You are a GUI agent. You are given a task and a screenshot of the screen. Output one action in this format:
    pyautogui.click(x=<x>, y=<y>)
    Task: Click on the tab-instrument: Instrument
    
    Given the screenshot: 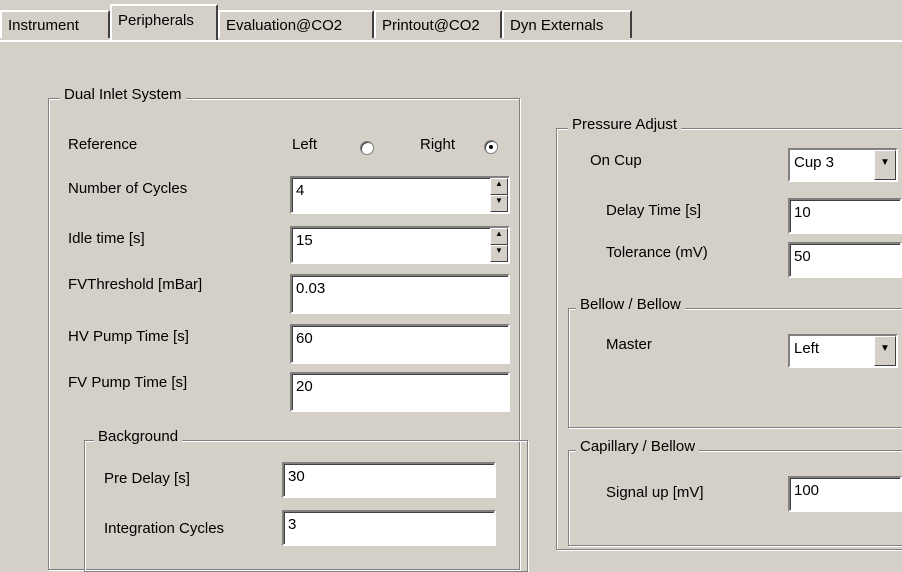 What is the action you would take?
    pyautogui.click(x=55, y=24)
    